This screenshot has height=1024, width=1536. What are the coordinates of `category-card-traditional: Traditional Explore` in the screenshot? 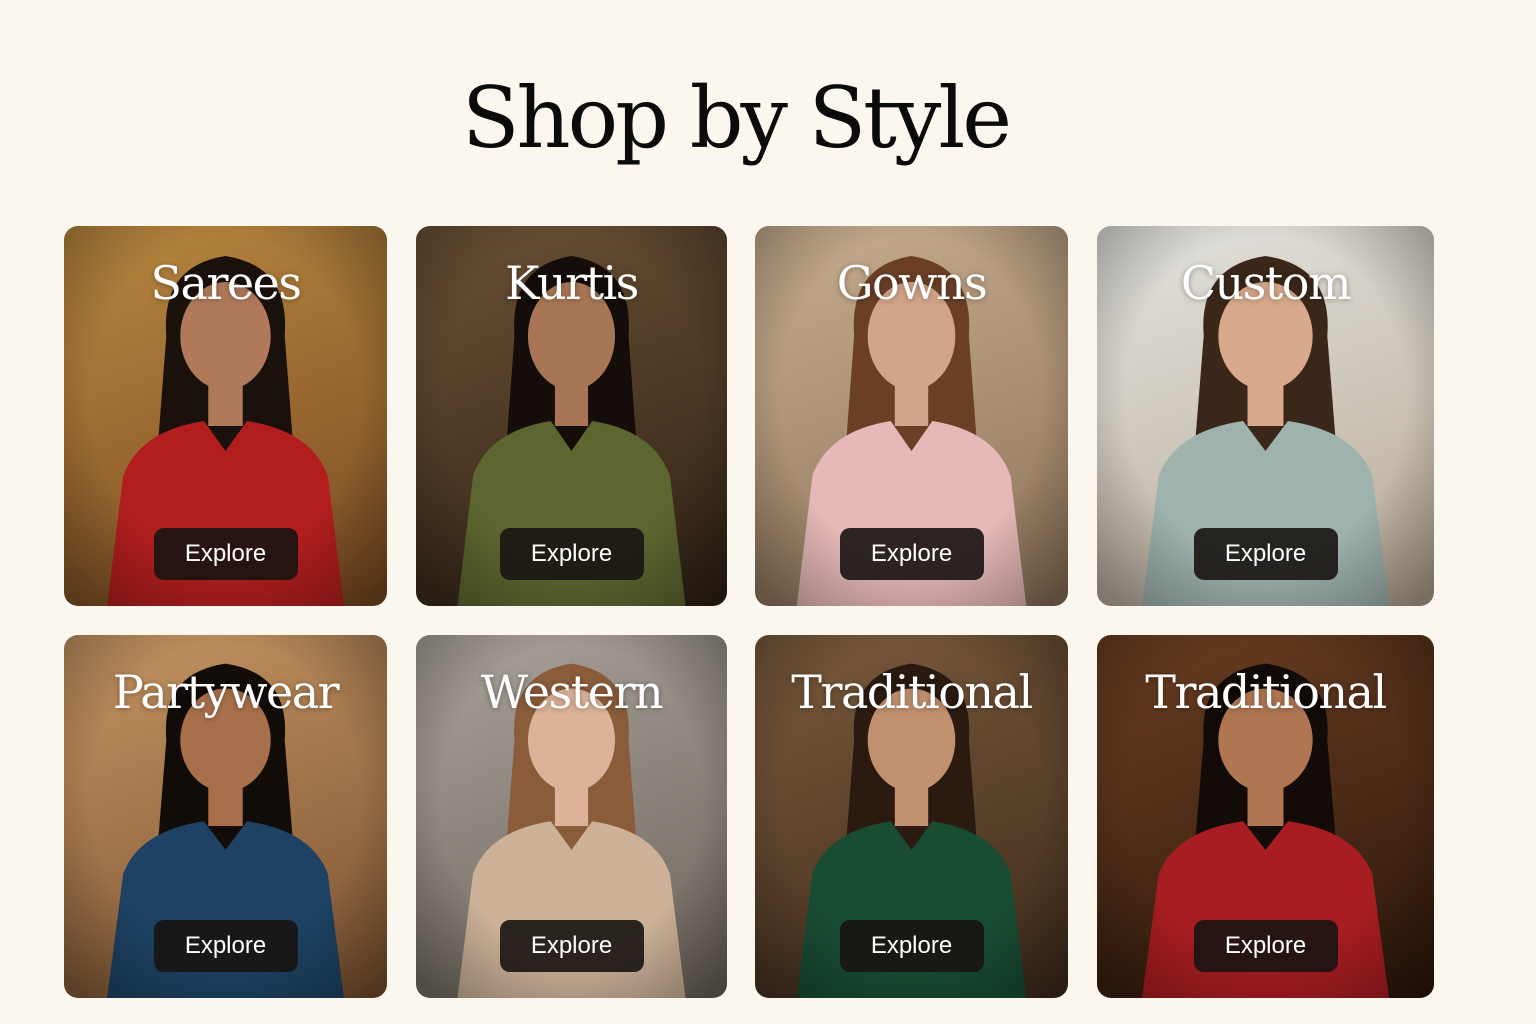 It's located at (911, 816).